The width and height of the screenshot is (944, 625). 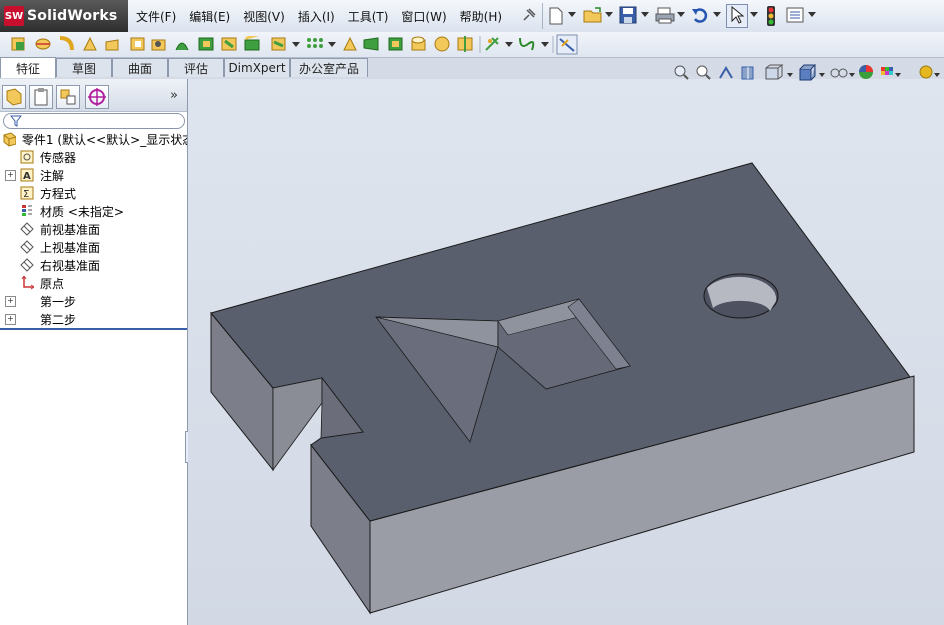 I want to click on tree-item-origin: 原点, so click(x=93, y=283).